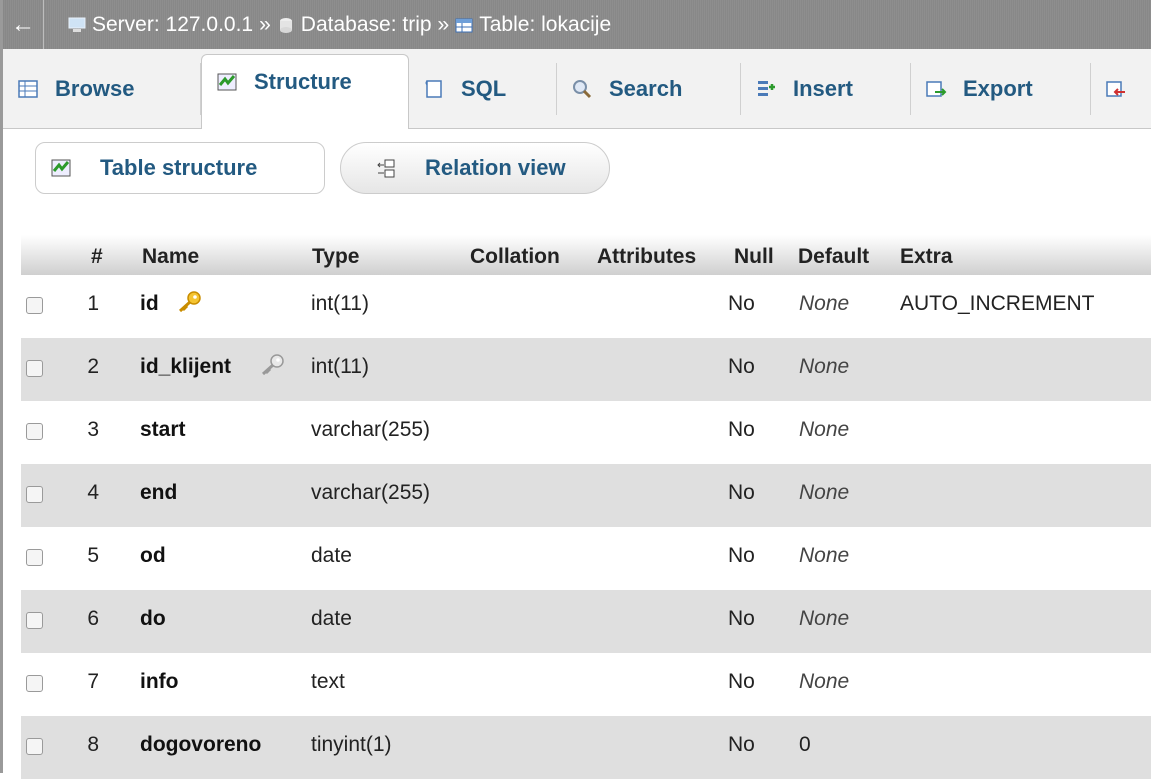  I want to click on table-row: 5 od date No None, so click(586, 558).